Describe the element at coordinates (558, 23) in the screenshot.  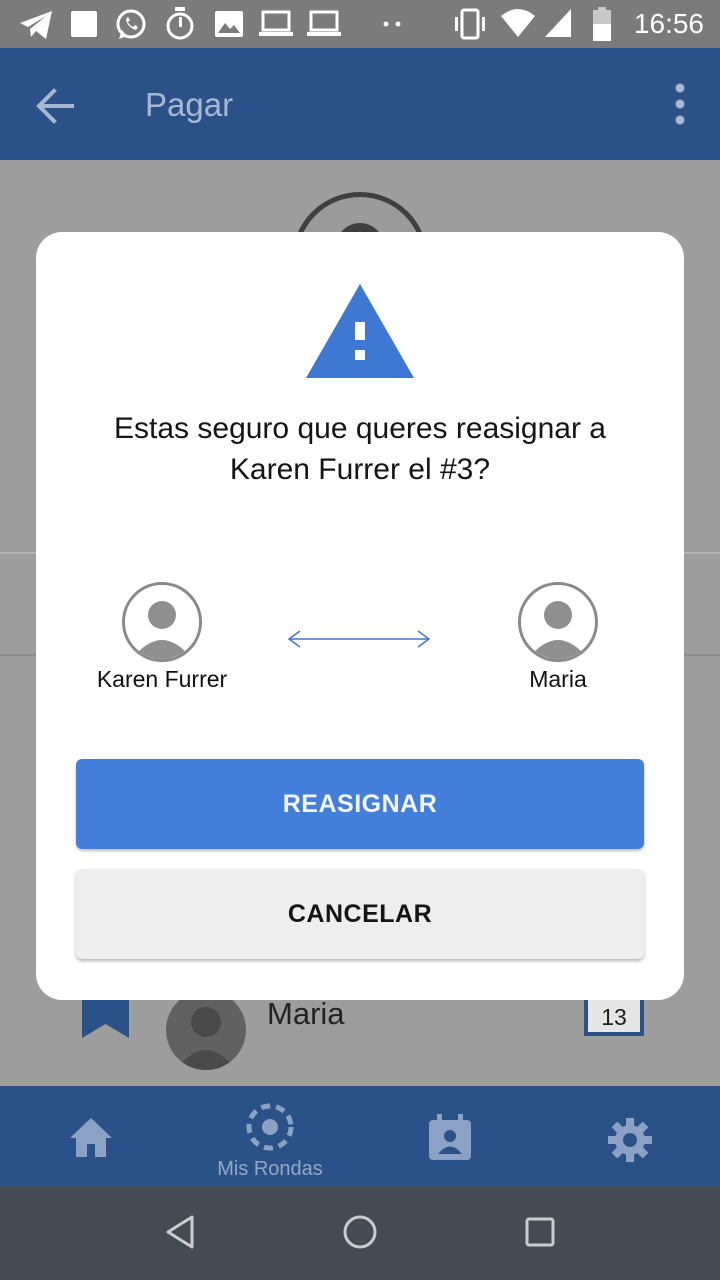
I see `signal-icon` at that location.